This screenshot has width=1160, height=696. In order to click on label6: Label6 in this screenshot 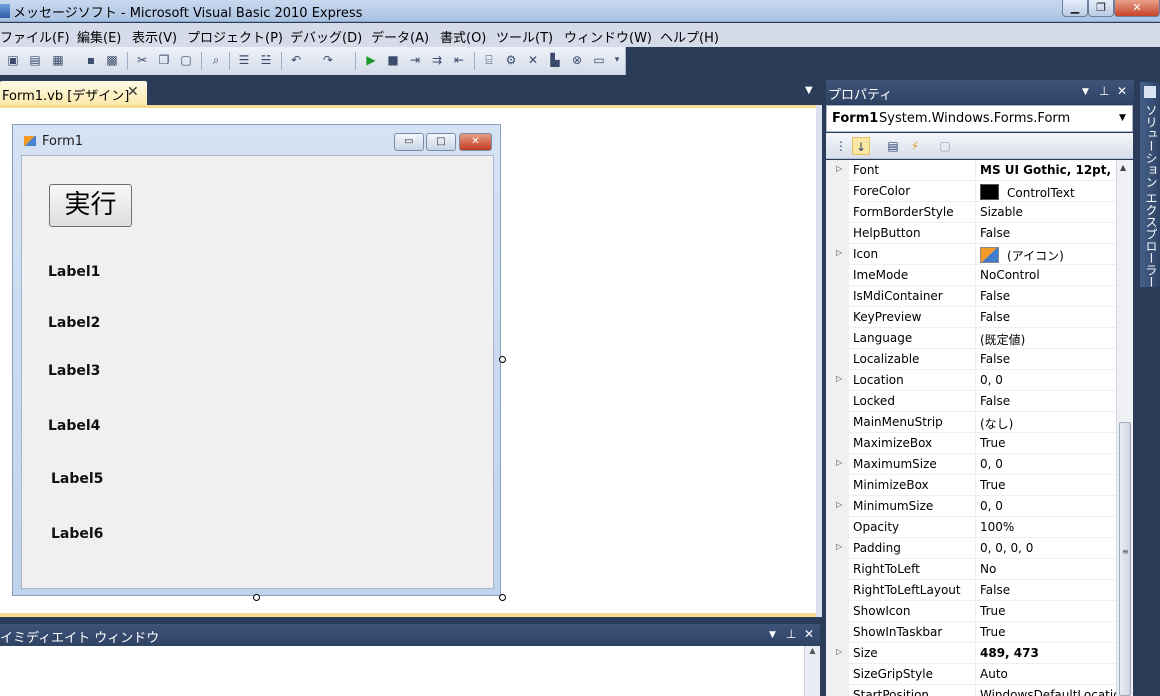, I will do `click(77, 534)`.